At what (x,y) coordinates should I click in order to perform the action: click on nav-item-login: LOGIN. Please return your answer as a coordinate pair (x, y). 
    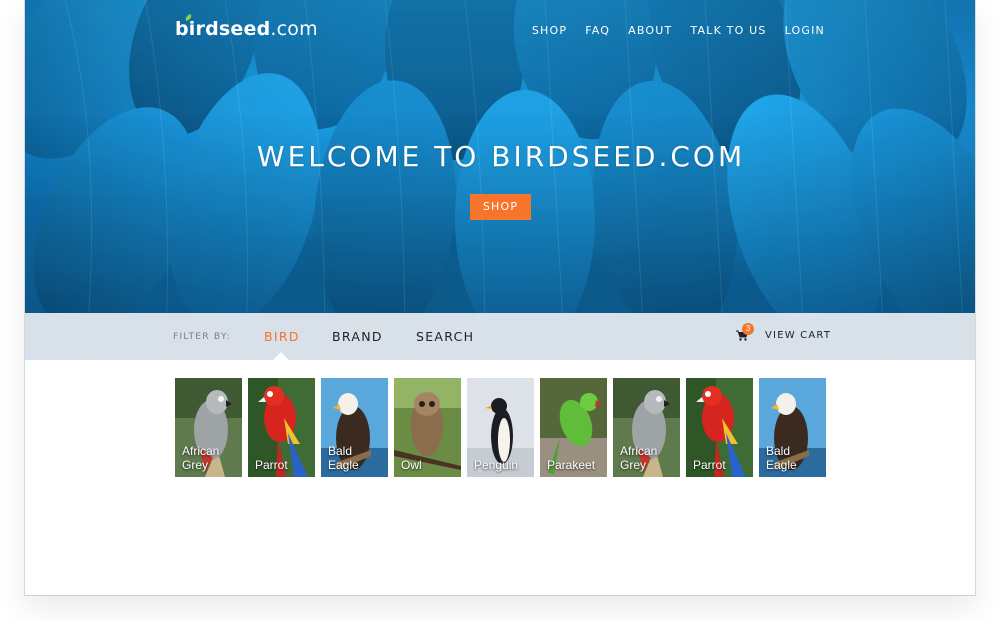
    Looking at the image, I should click on (805, 30).